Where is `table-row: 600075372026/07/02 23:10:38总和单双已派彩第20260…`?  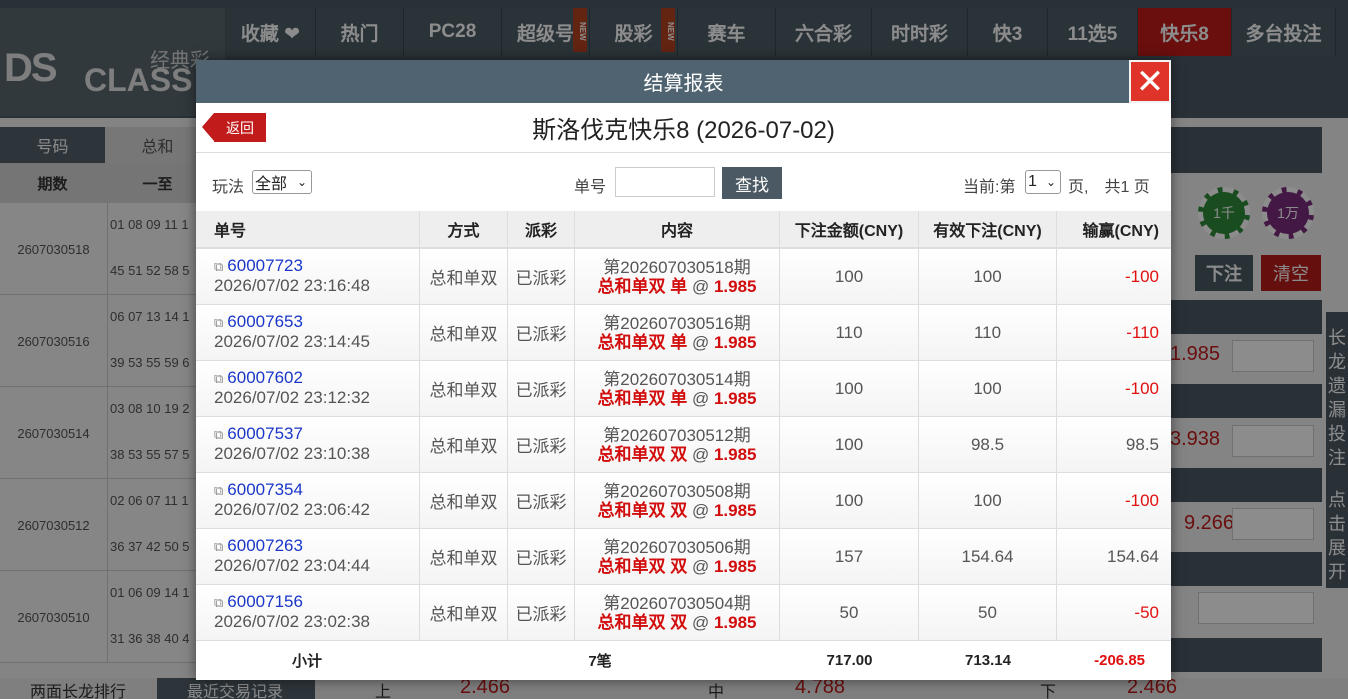
table-row: 600075372026/07/02 23:10:38总和单双已派彩第20260… is located at coordinates (683, 445).